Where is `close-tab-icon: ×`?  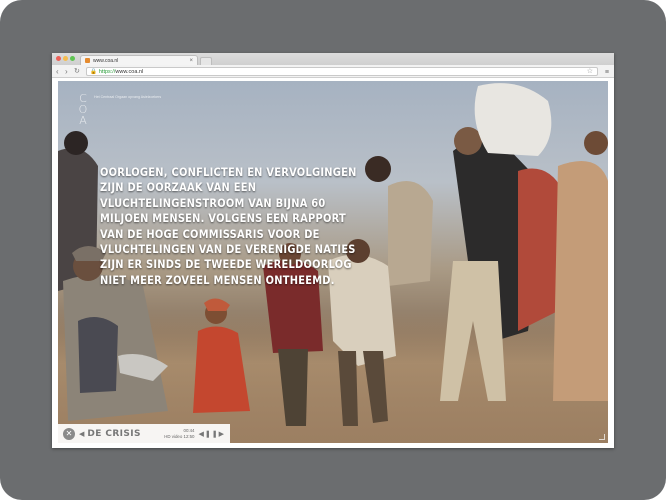
close-tab-icon: × is located at coordinates (191, 61).